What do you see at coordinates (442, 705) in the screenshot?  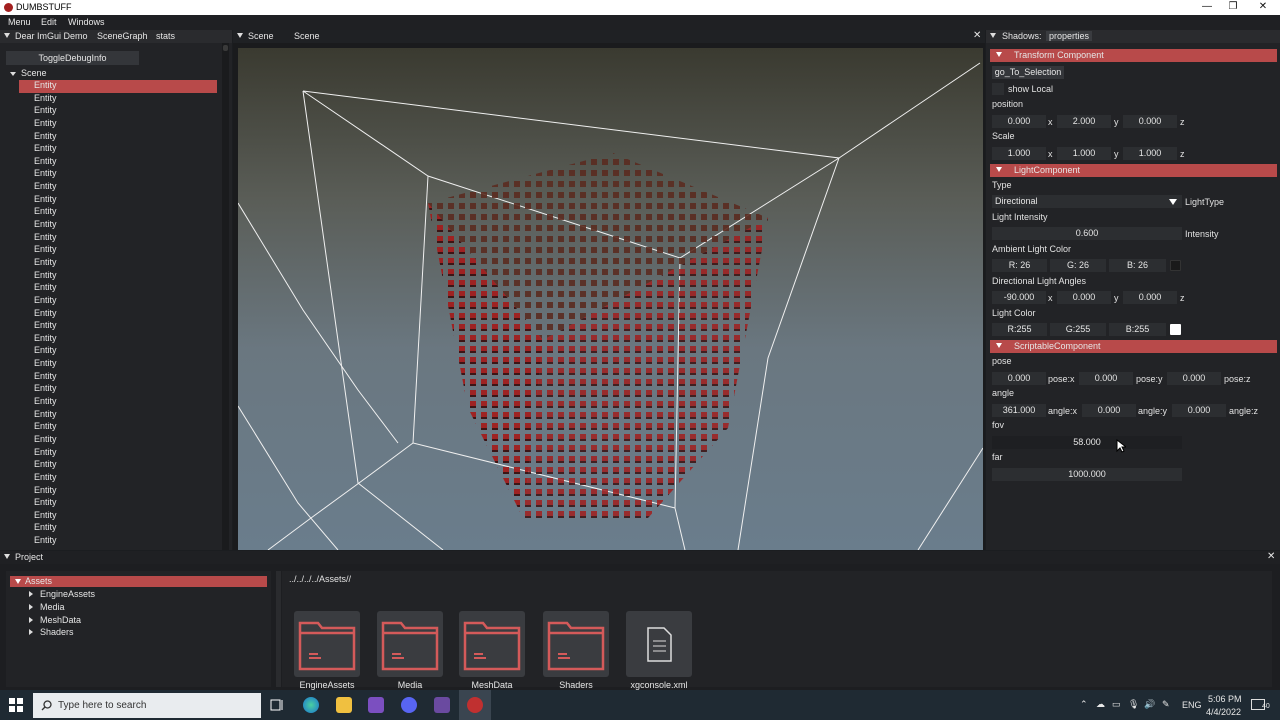 I see `media-app-icon` at bounding box center [442, 705].